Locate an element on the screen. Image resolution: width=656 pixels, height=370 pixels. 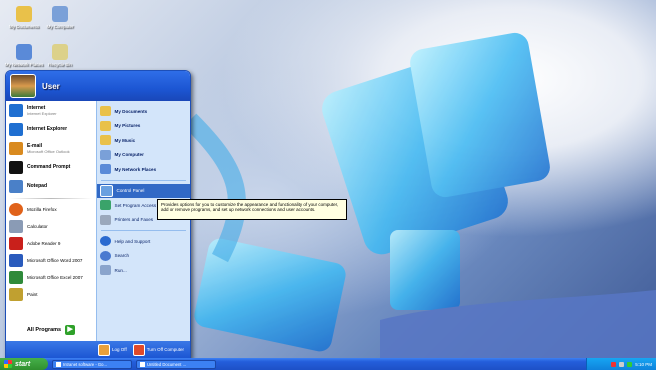
menu-item-my-network-places: My Network Places is located at coordinates (143, 169).